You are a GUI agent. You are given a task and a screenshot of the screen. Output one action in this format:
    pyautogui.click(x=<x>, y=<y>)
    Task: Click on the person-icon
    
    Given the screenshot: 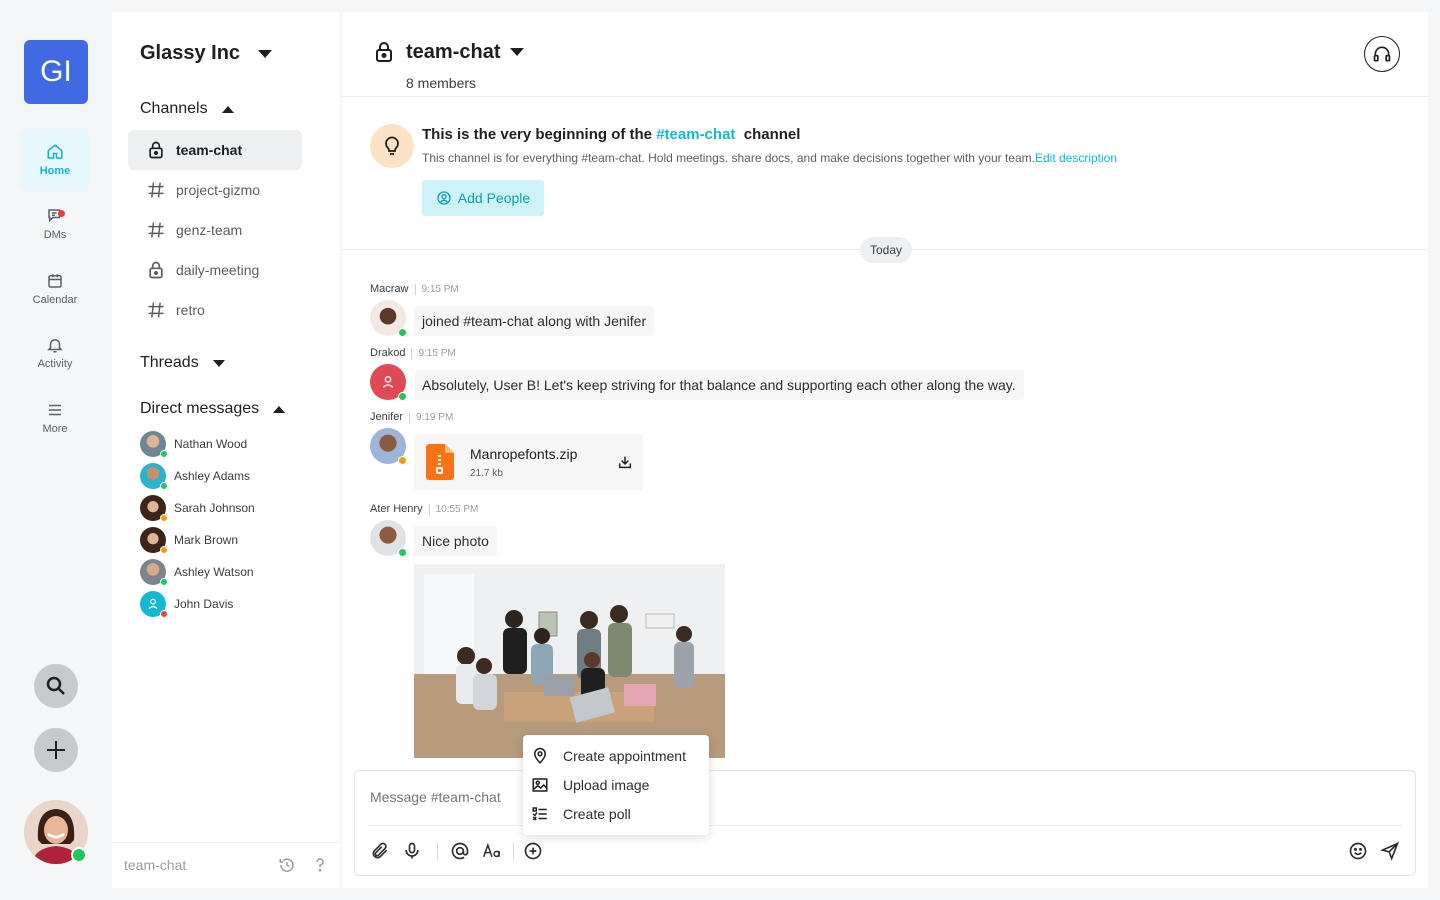 What is the action you would take?
    pyautogui.click(x=153, y=604)
    